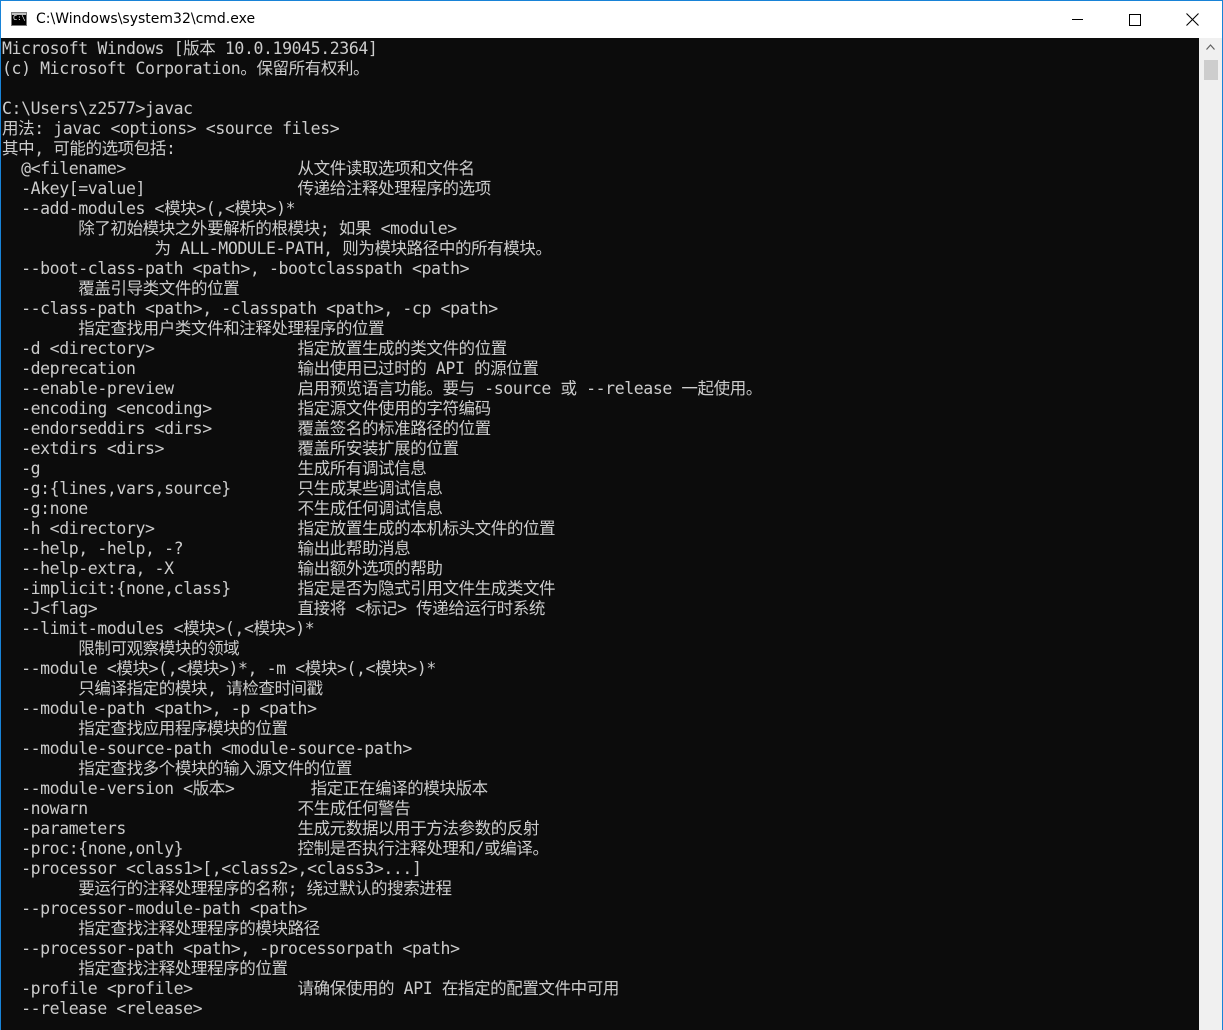 The image size is (1223, 1030). I want to click on console-line: -nowarn 不生成任何警告, so click(206, 808).